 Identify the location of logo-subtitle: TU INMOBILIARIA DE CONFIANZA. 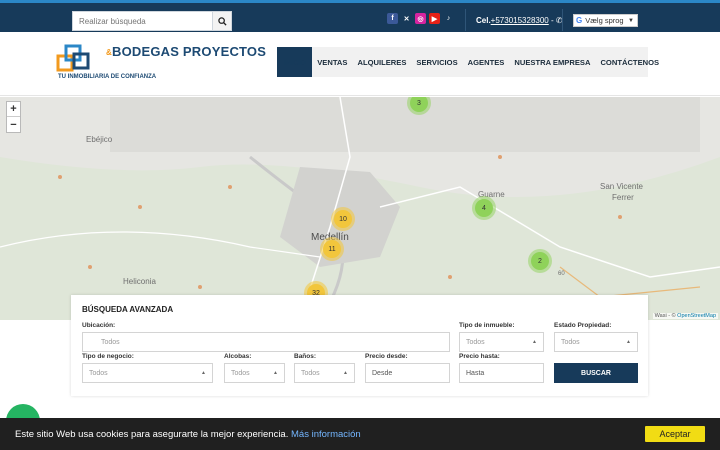
(107, 77).